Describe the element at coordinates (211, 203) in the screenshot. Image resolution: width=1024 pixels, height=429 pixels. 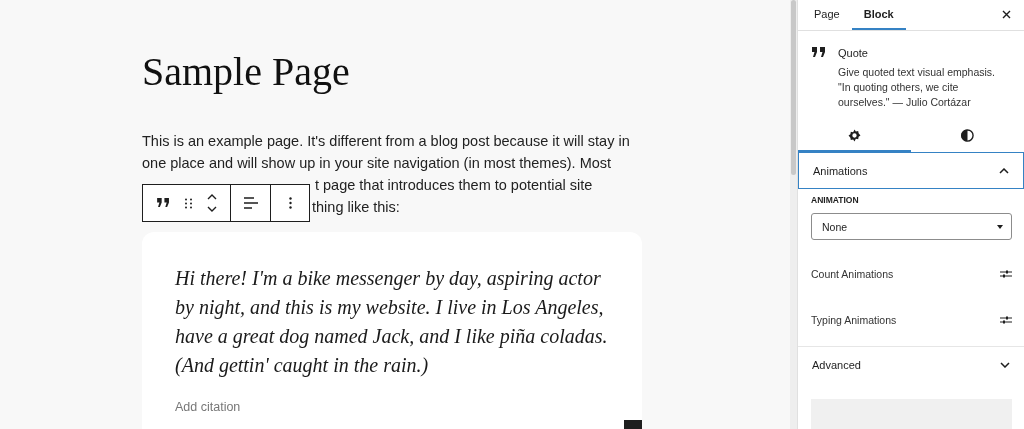
I see `move-arrows-icon` at that location.